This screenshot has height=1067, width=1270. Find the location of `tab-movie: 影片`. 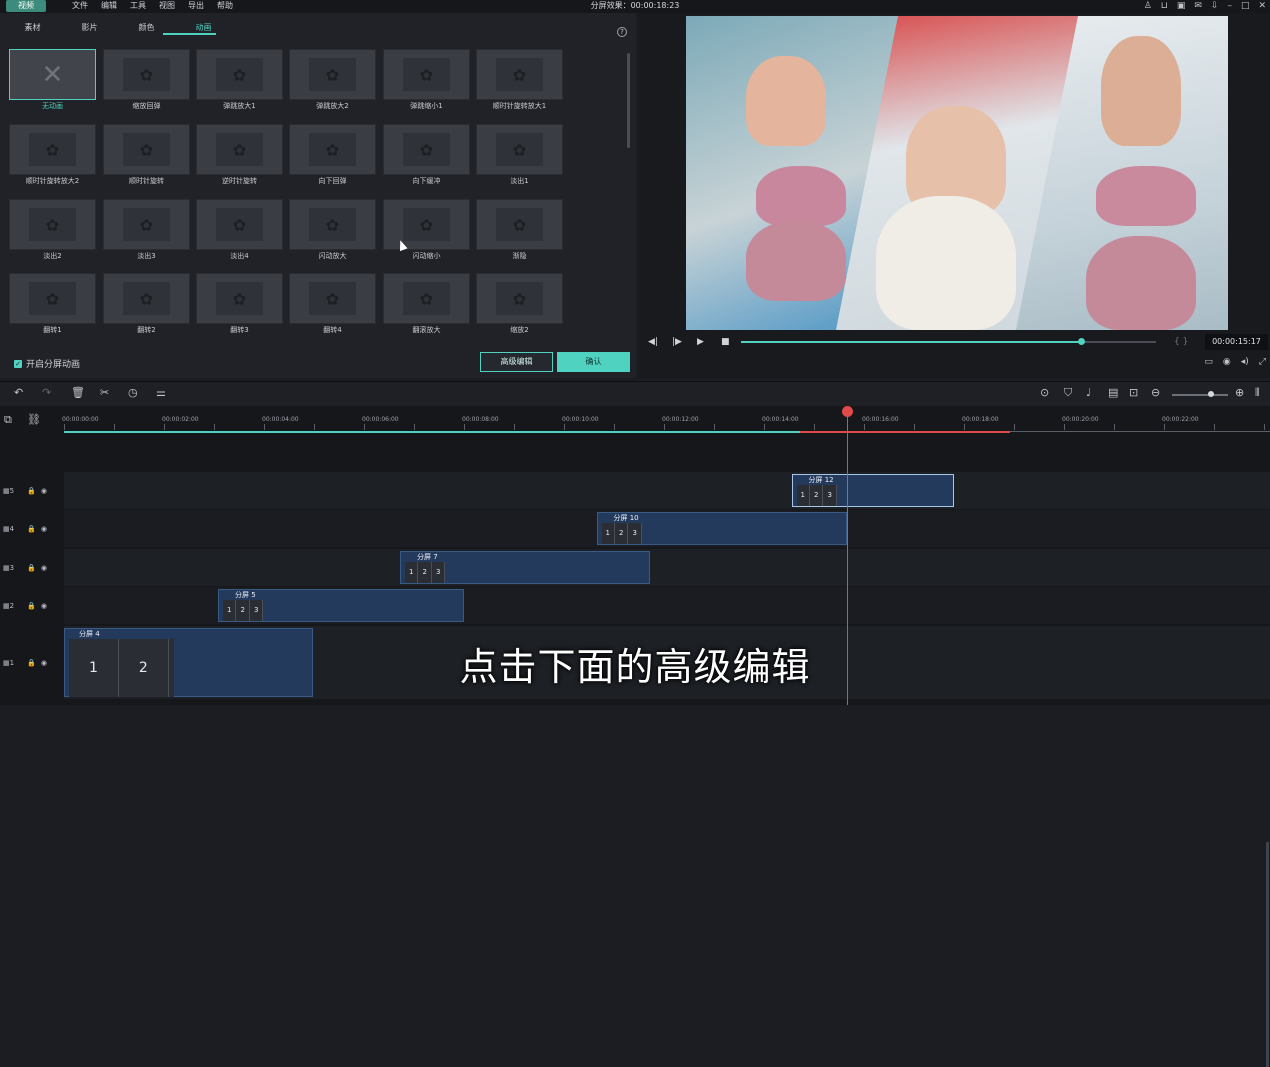

tab-movie: 影片 is located at coordinates (89, 25).